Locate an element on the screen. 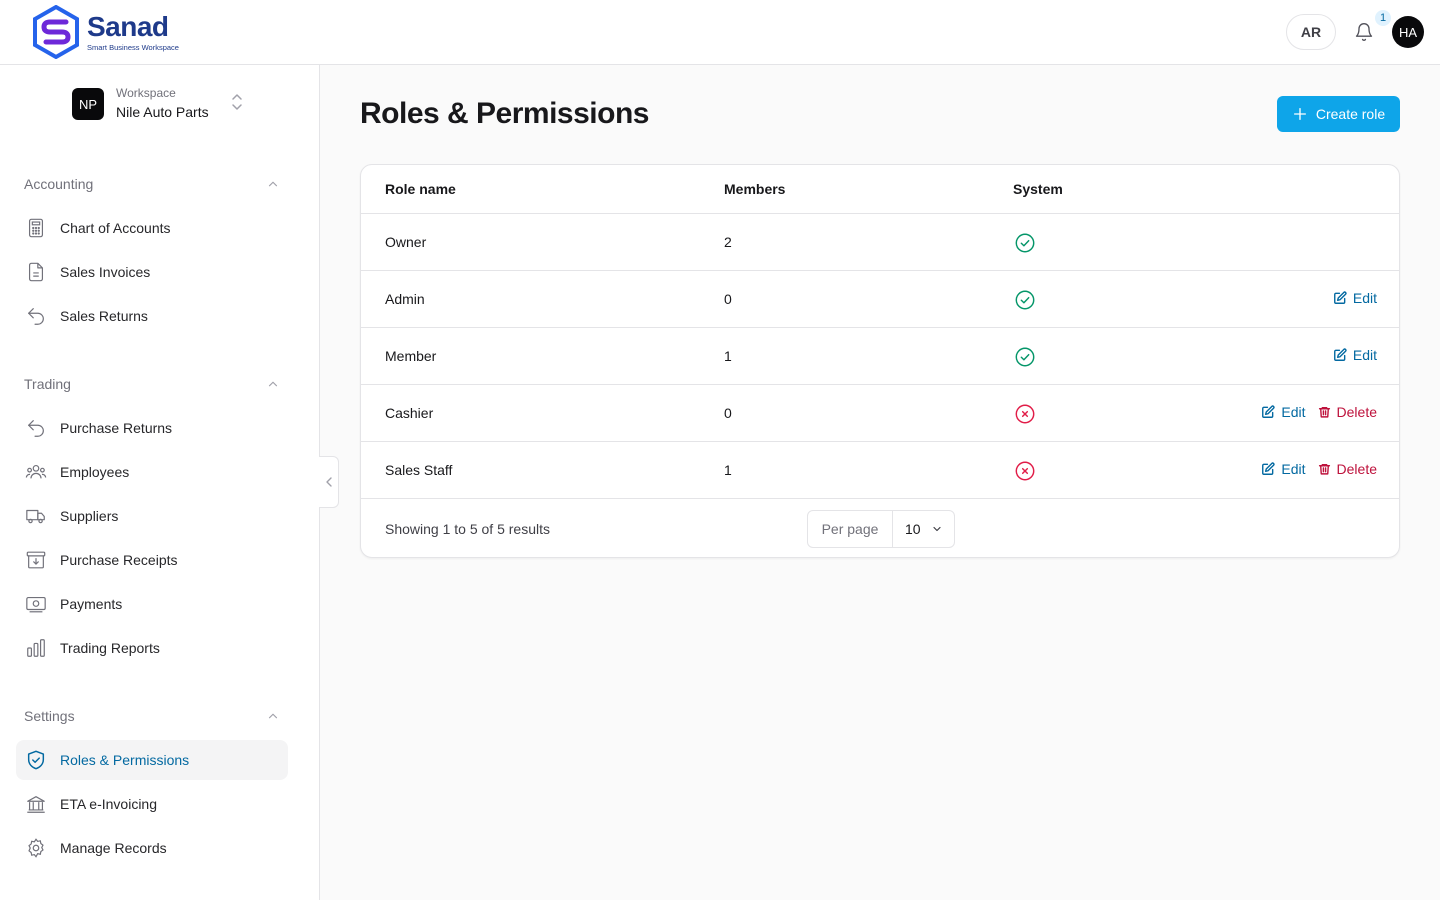  role-name: Admin is located at coordinates (405, 299).